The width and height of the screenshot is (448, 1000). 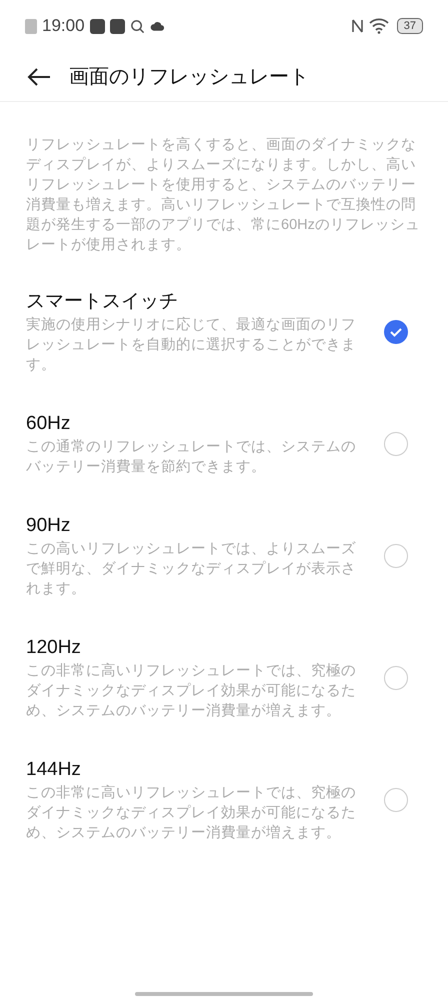 What do you see at coordinates (357, 26) in the screenshot?
I see `nfc-icon` at bounding box center [357, 26].